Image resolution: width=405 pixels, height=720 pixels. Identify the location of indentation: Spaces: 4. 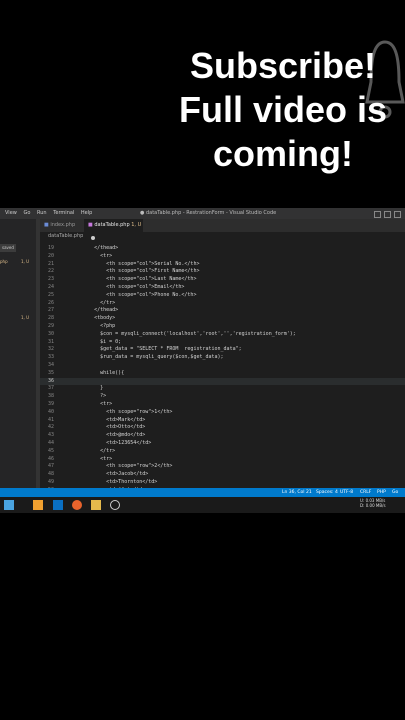
(327, 492).